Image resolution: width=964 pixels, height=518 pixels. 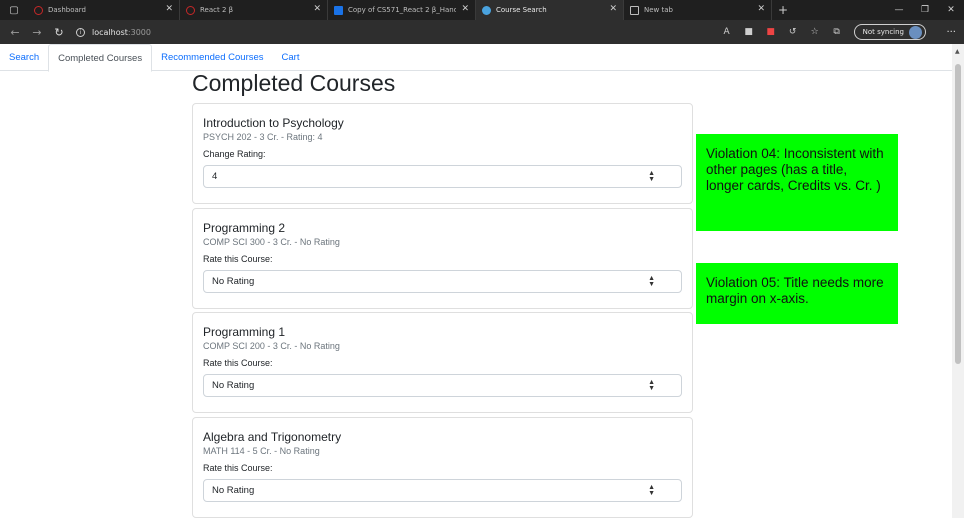 What do you see at coordinates (486, 10) in the screenshot?
I see `react-logo-icon` at bounding box center [486, 10].